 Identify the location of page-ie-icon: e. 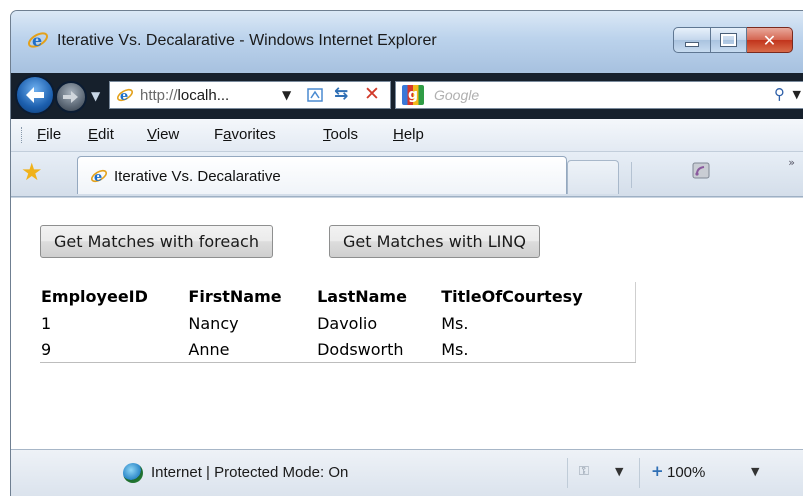
(125, 97).